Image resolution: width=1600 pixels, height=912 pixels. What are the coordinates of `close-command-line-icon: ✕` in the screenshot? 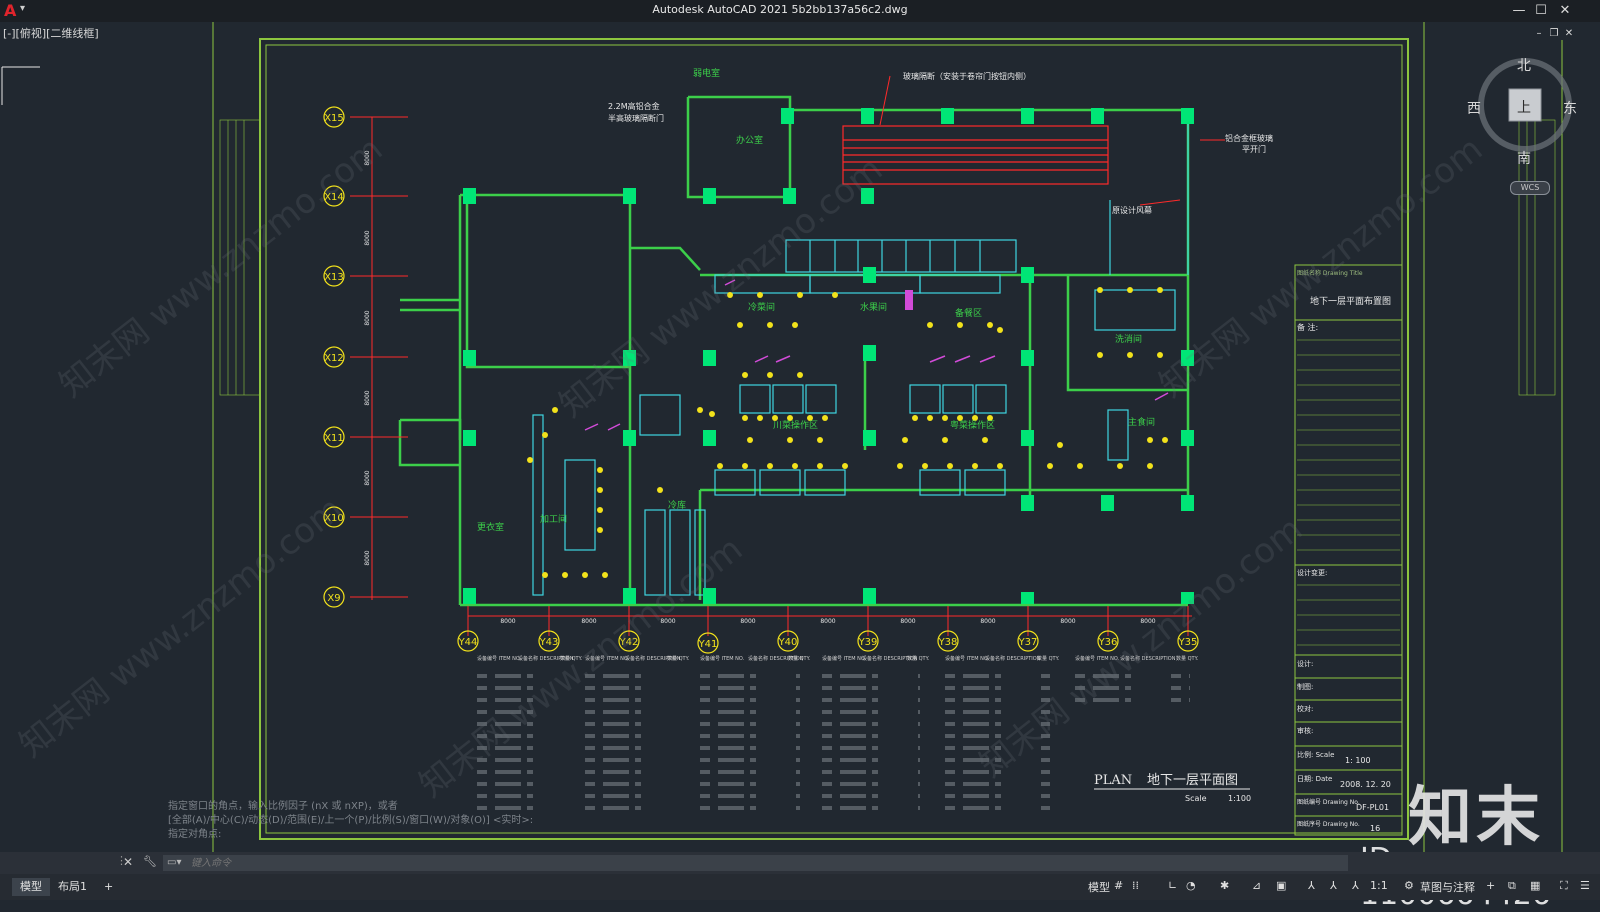 It's located at (128, 862).